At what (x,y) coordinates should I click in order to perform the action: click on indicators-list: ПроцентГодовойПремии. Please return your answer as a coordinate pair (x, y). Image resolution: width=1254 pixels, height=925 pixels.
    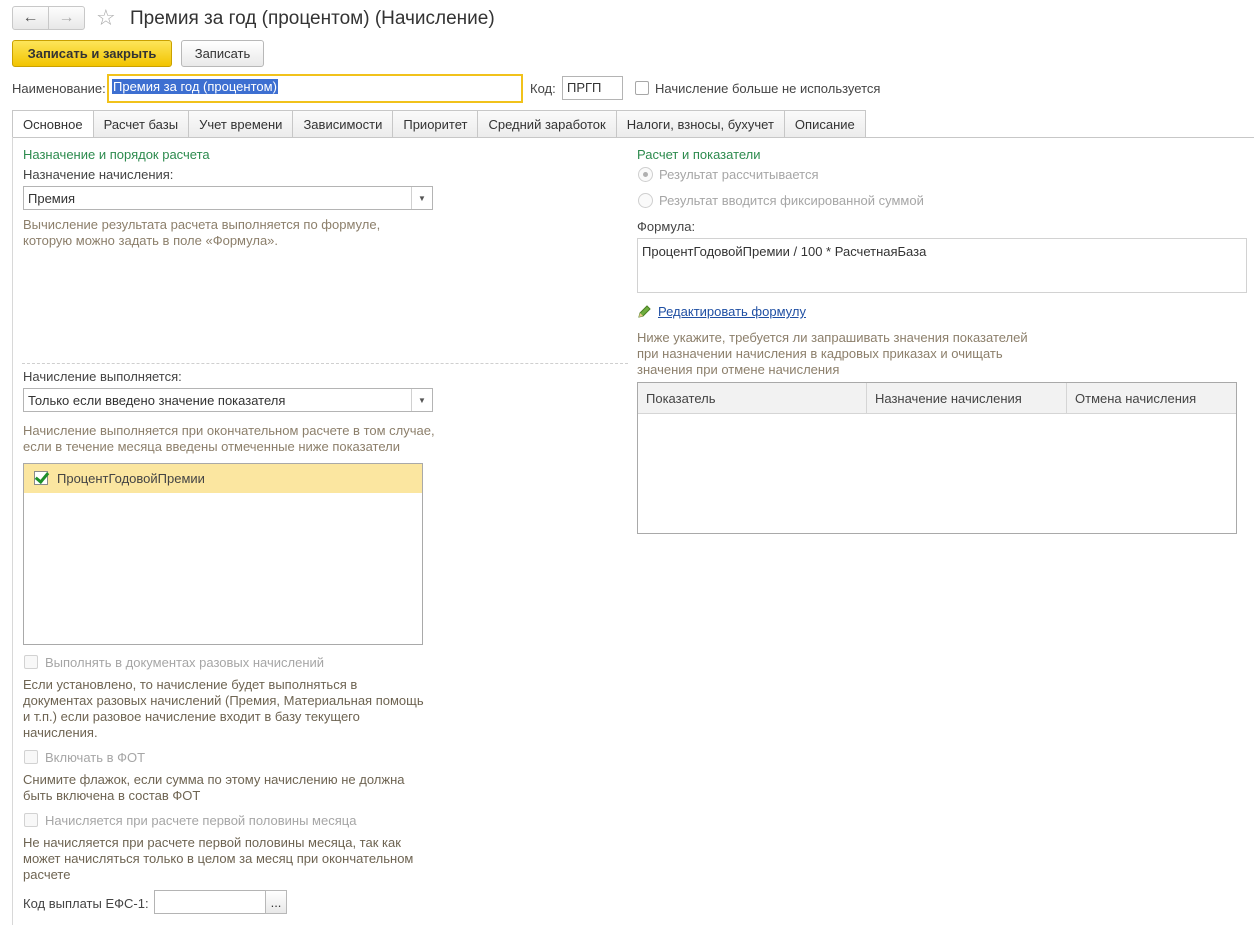
    Looking at the image, I should click on (223, 554).